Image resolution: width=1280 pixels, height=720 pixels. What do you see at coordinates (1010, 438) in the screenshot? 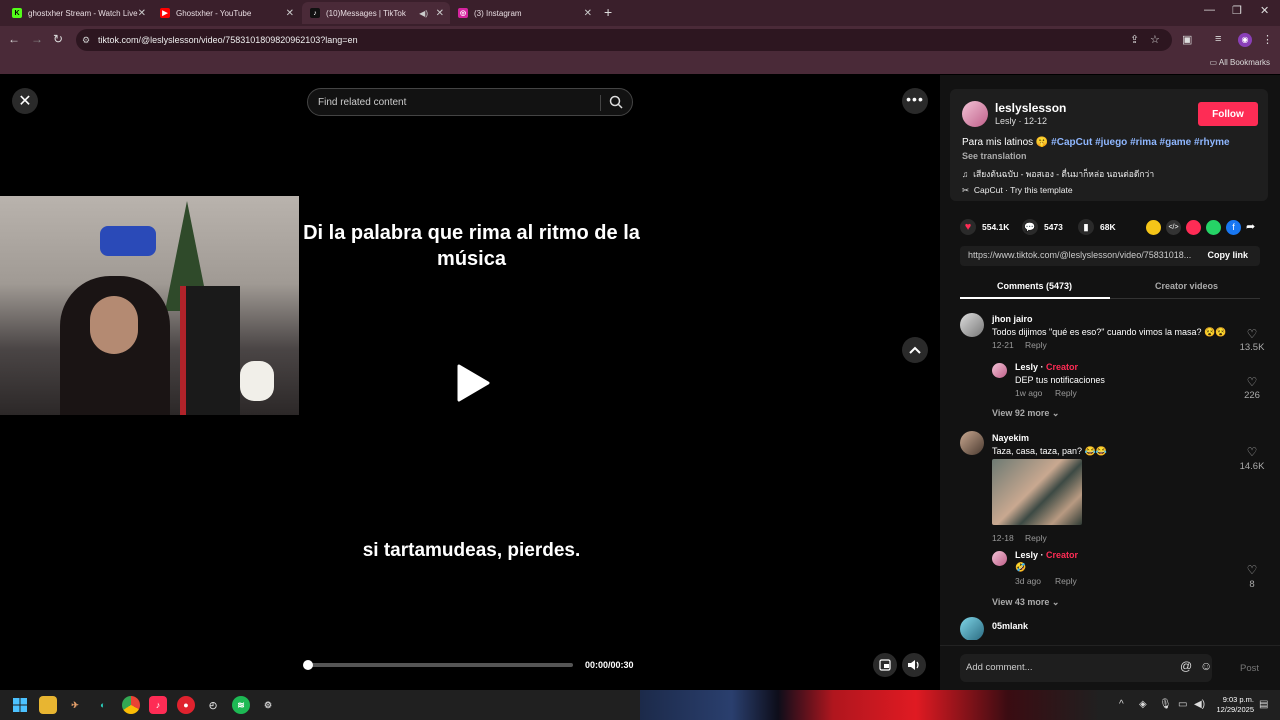
I see `comment-author: Nayekim` at bounding box center [1010, 438].